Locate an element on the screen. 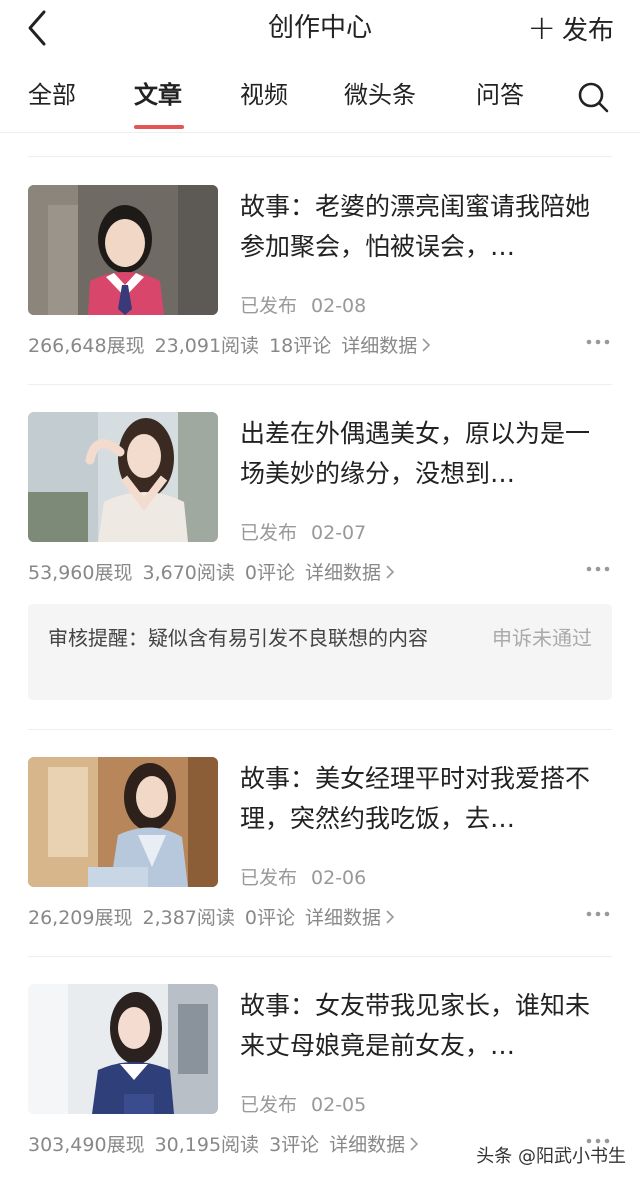 This screenshot has height=1180, width=640. impressions-count: 266,648展现 is located at coordinates (86, 346).